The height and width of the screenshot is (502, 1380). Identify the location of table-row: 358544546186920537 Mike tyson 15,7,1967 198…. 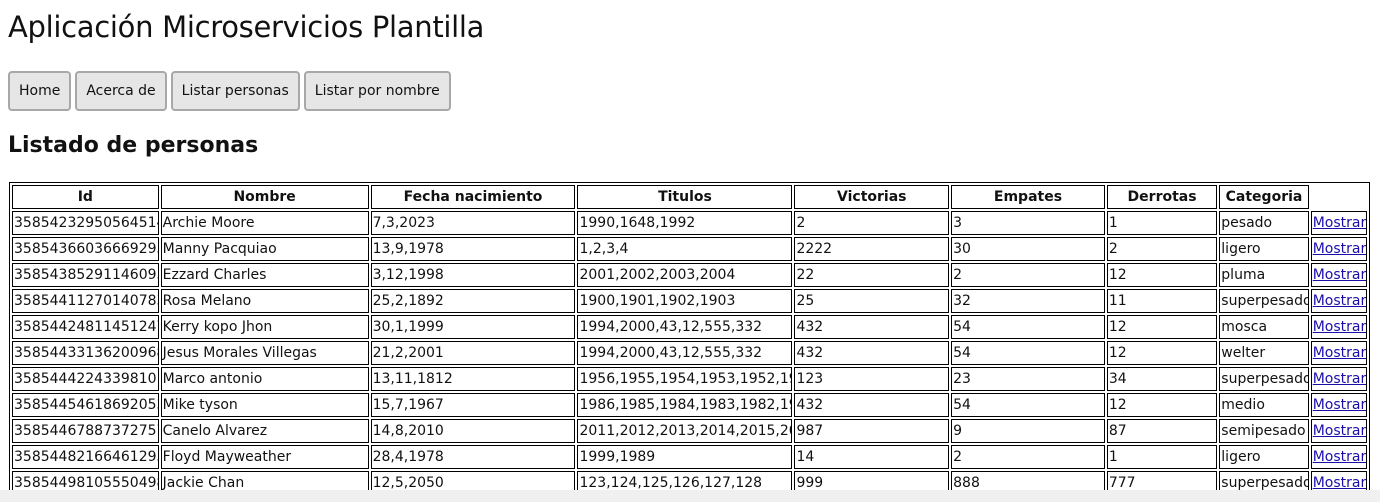
(689, 405).